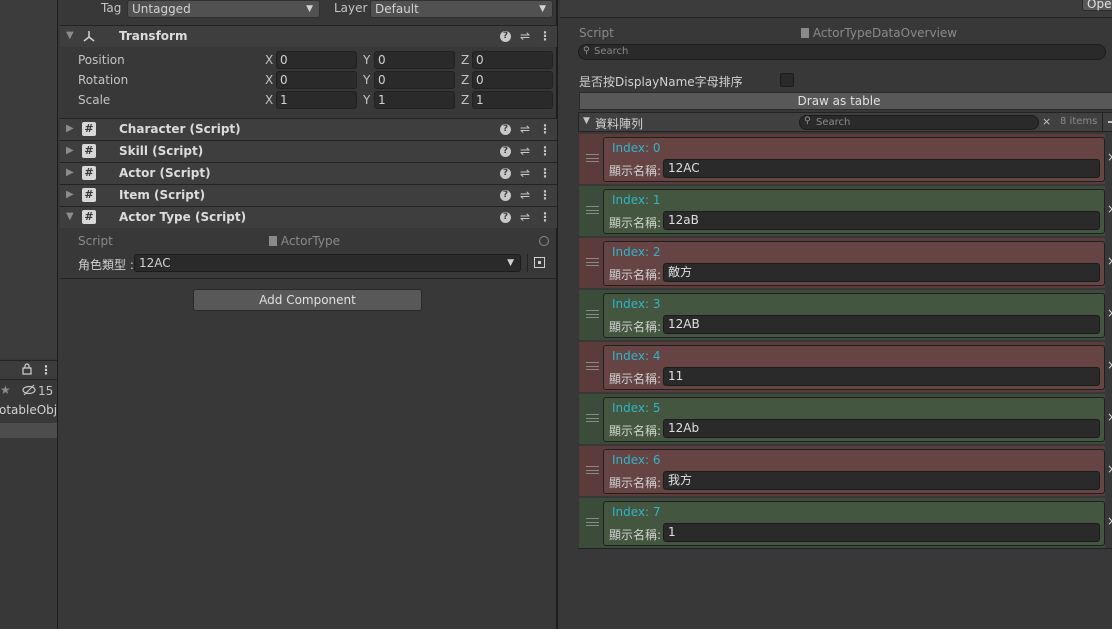  What do you see at coordinates (512, 60) in the screenshot?
I see `position-z-field: 0` at bounding box center [512, 60].